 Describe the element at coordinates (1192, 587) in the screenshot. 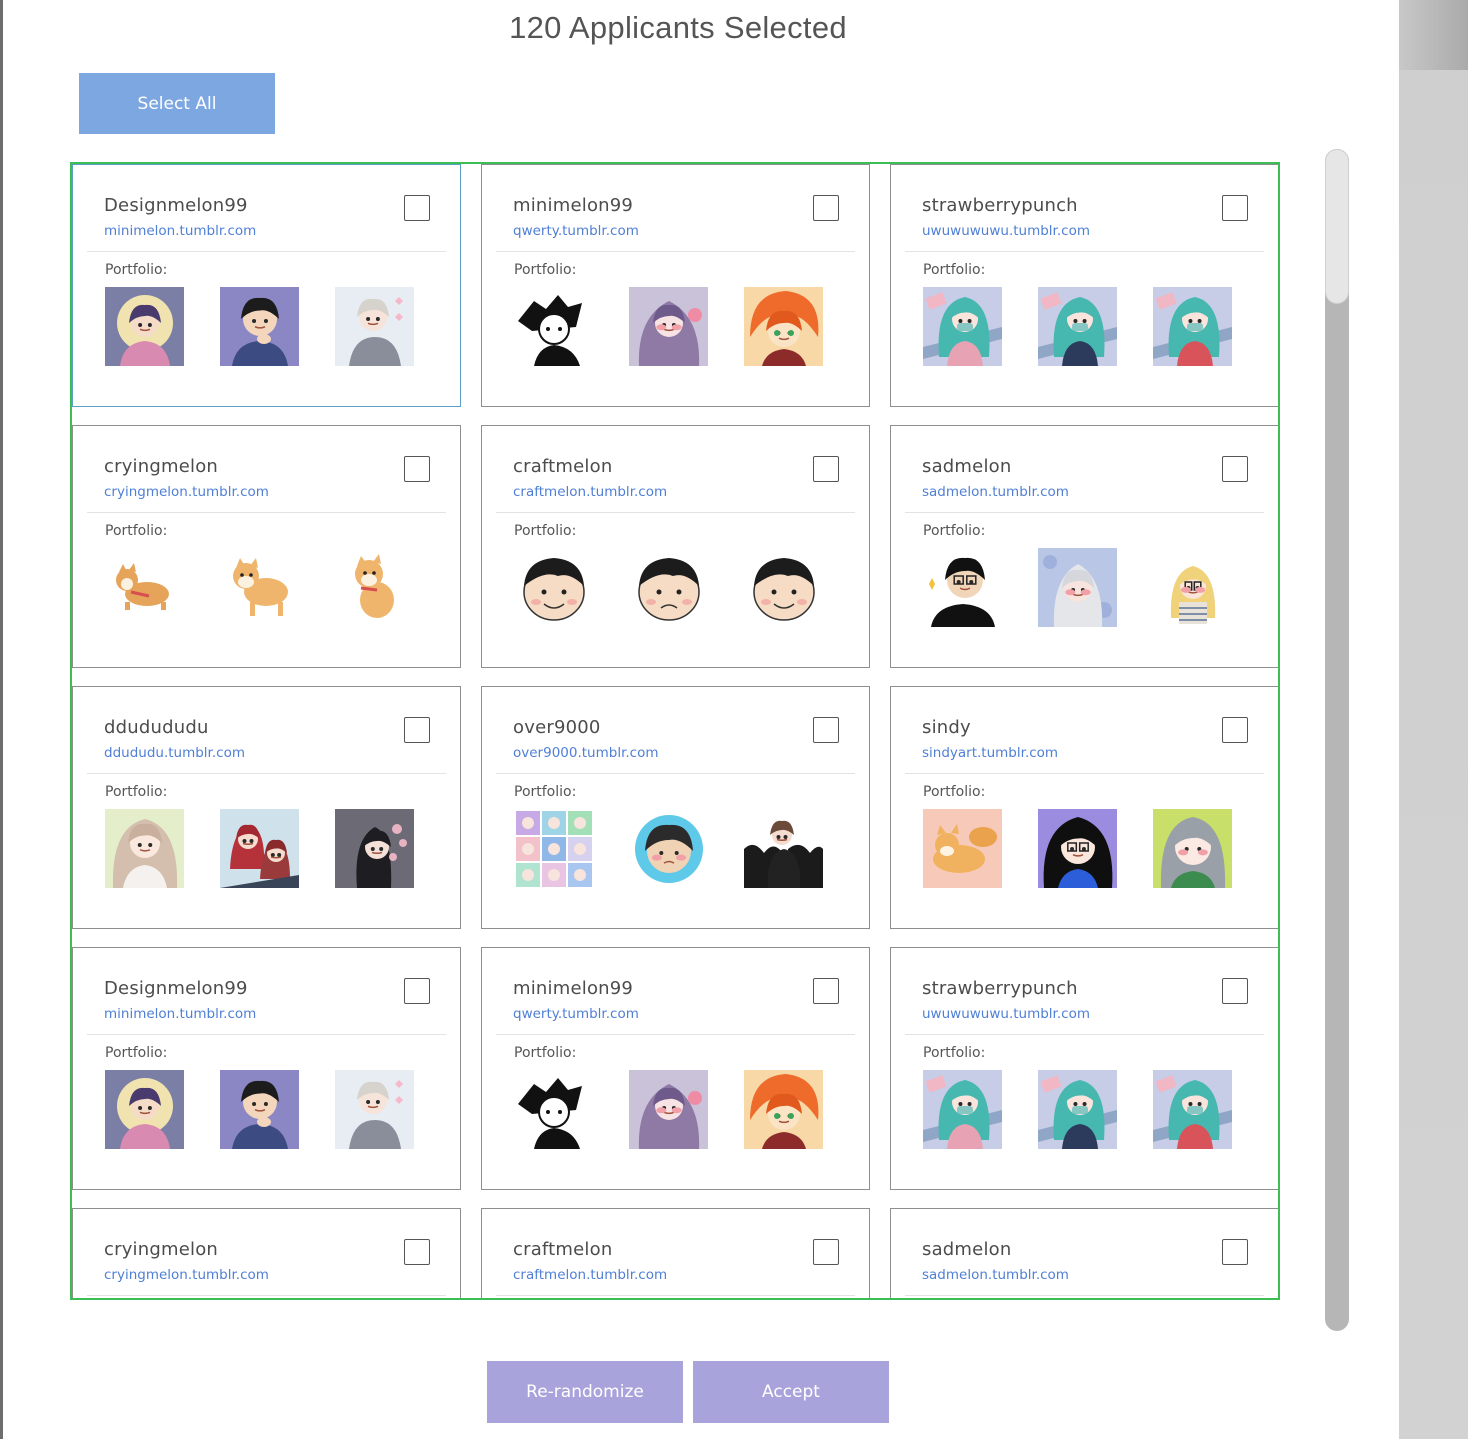

I see `portfolio-thumbnail-blonde-glasses-girl` at that location.